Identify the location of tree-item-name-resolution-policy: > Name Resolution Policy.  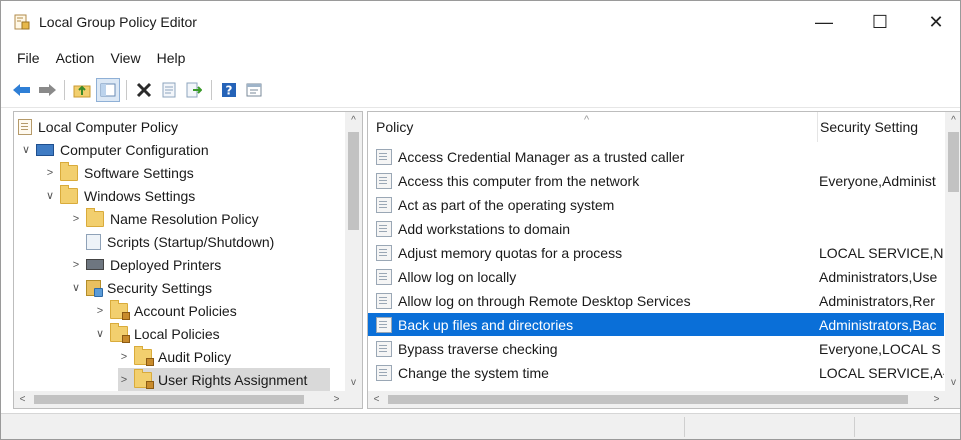
(164, 218).